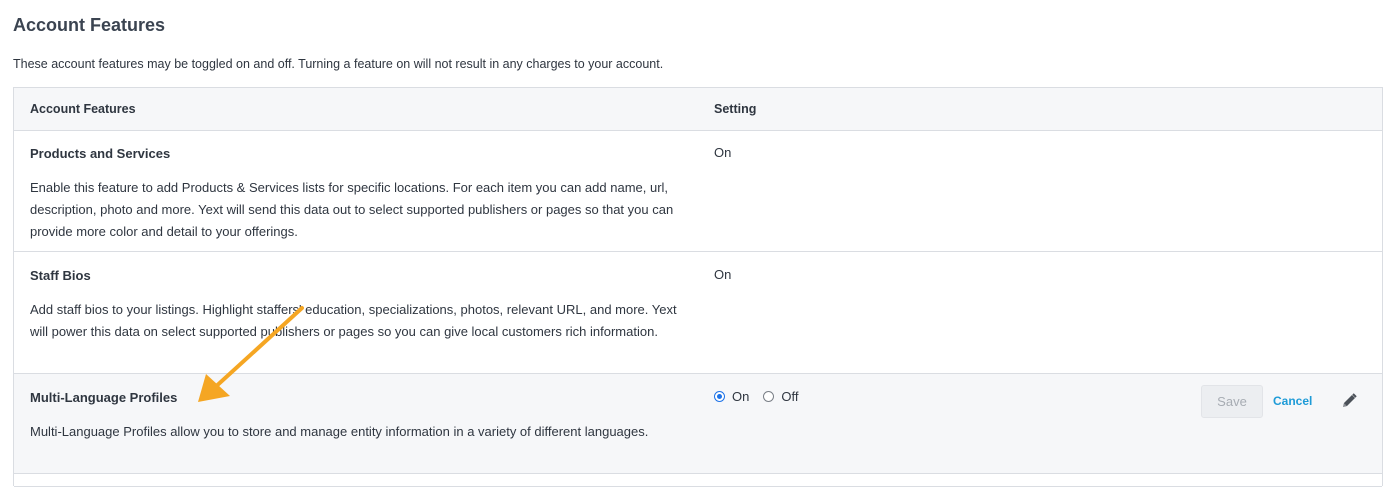  What do you see at coordinates (719, 396) in the screenshot?
I see `radio-on` at bounding box center [719, 396].